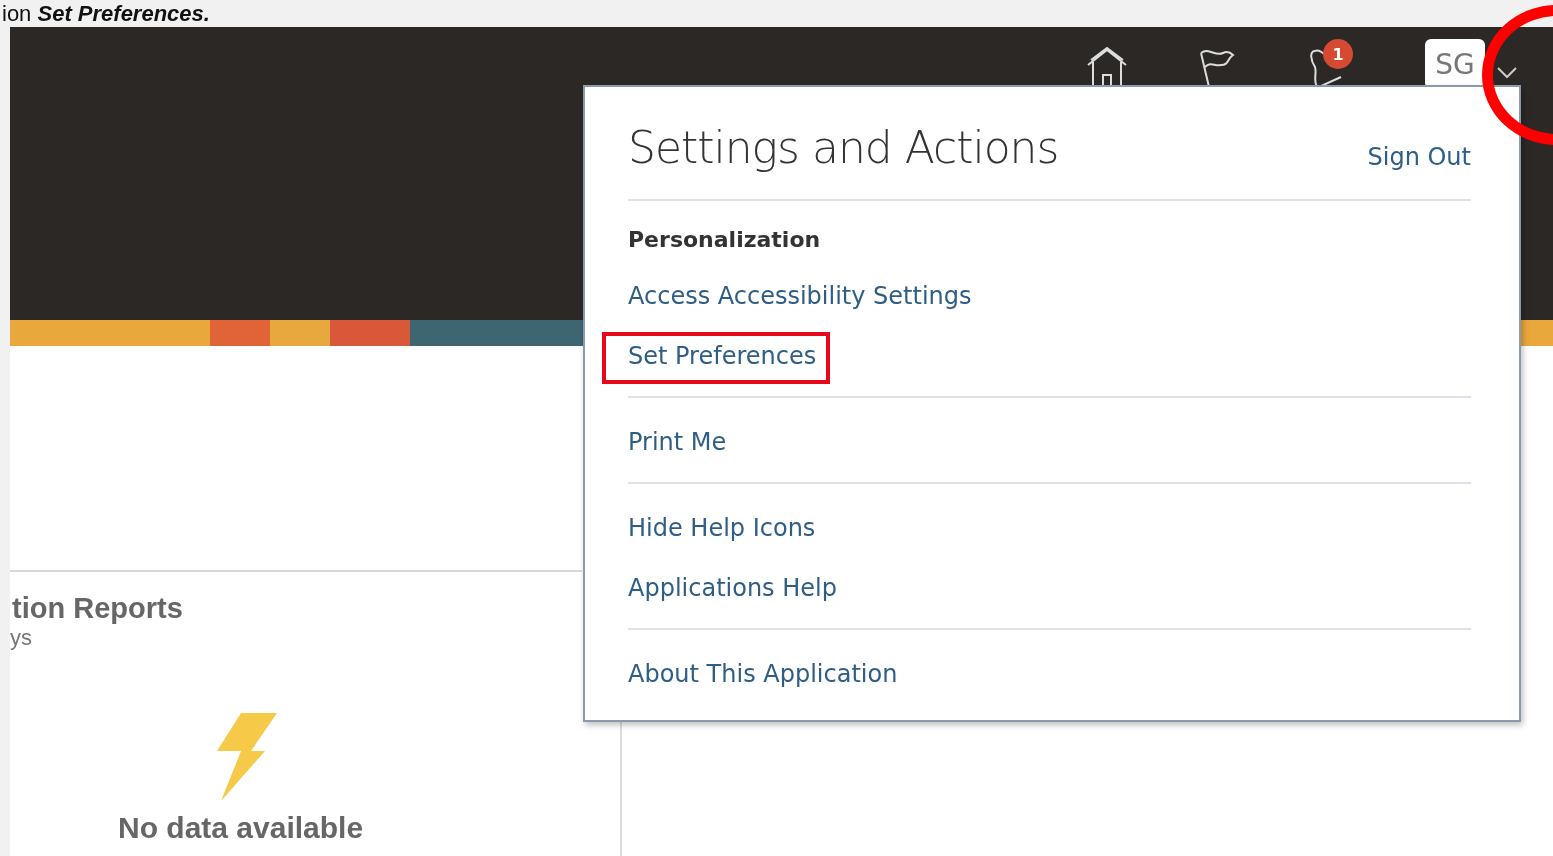  Describe the element at coordinates (724, 239) in the screenshot. I see `section-heading: Personalization` at that location.